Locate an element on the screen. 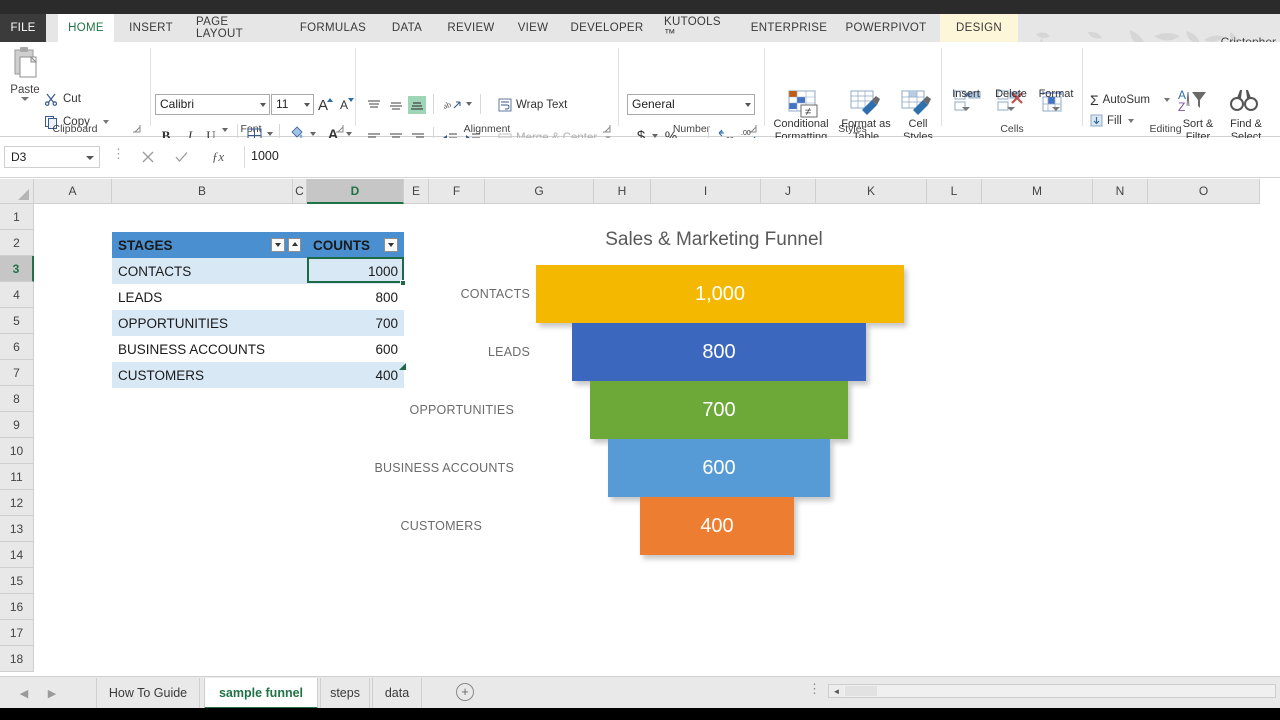  paste-button: Paste is located at coordinates (25, 82).